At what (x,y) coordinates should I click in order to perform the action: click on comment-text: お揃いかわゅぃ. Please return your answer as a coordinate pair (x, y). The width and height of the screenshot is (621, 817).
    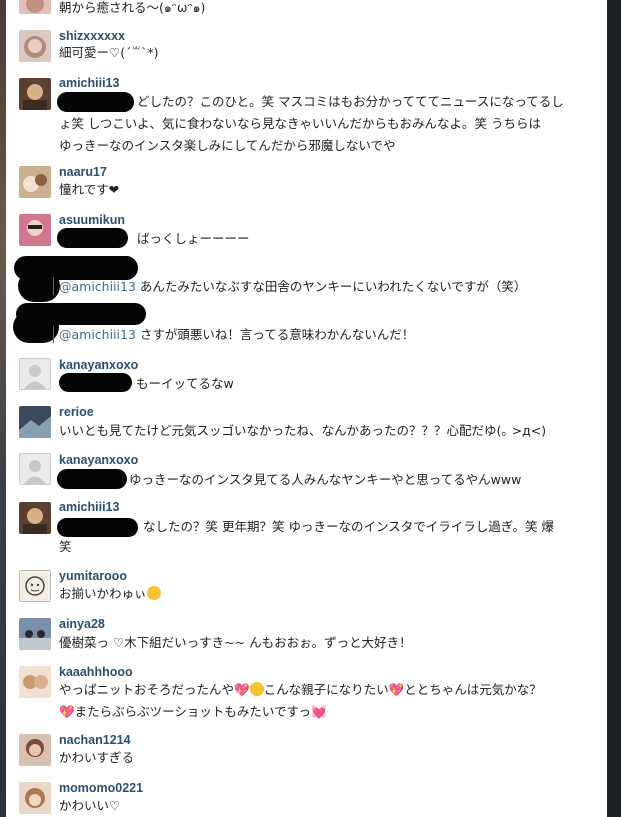
    Looking at the image, I should click on (329, 593).